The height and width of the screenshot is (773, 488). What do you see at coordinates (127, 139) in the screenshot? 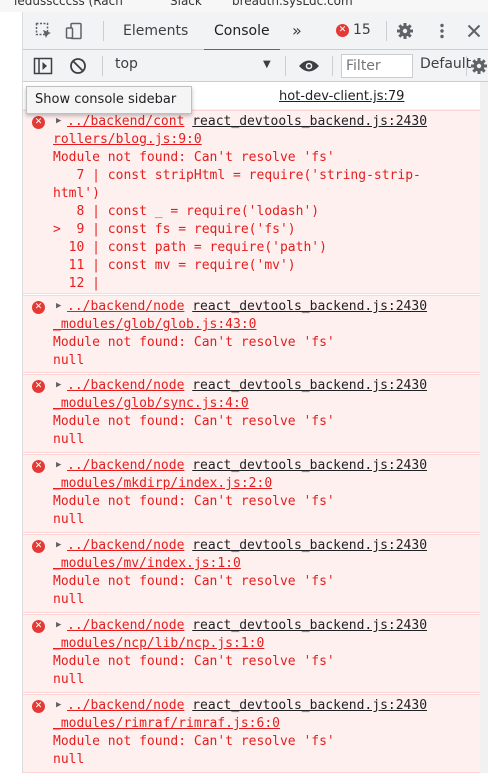
I see `file-path-link: rollers/blog.js:9:0` at bounding box center [127, 139].